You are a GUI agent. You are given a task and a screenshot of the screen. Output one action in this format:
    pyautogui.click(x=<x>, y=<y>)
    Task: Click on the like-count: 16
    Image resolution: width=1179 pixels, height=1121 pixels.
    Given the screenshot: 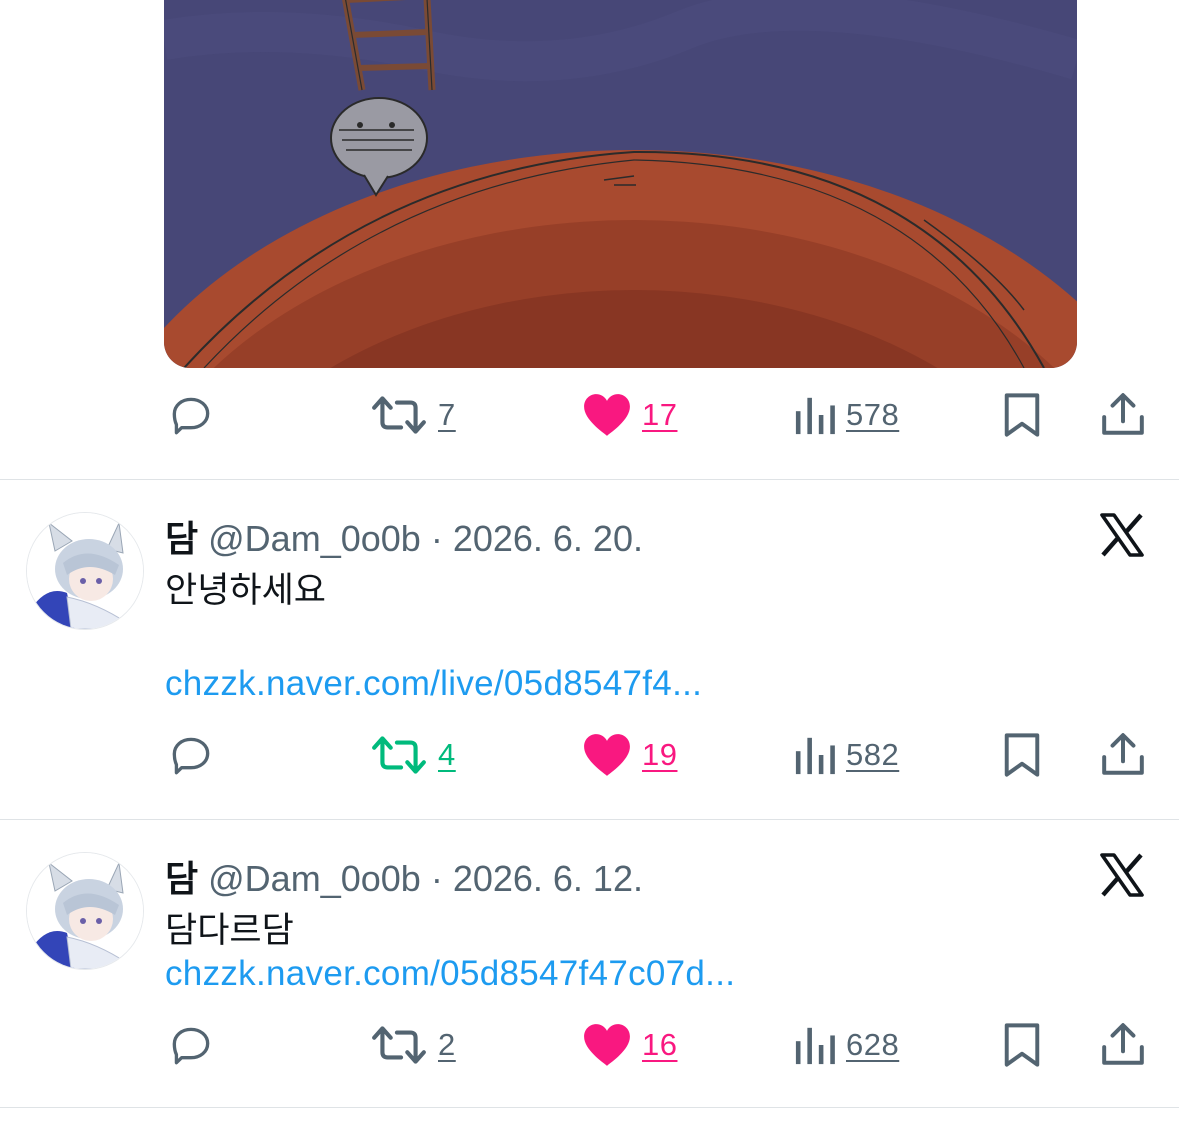 What is the action you would take?
    pyautogui.click(x=660, y=1044)
    